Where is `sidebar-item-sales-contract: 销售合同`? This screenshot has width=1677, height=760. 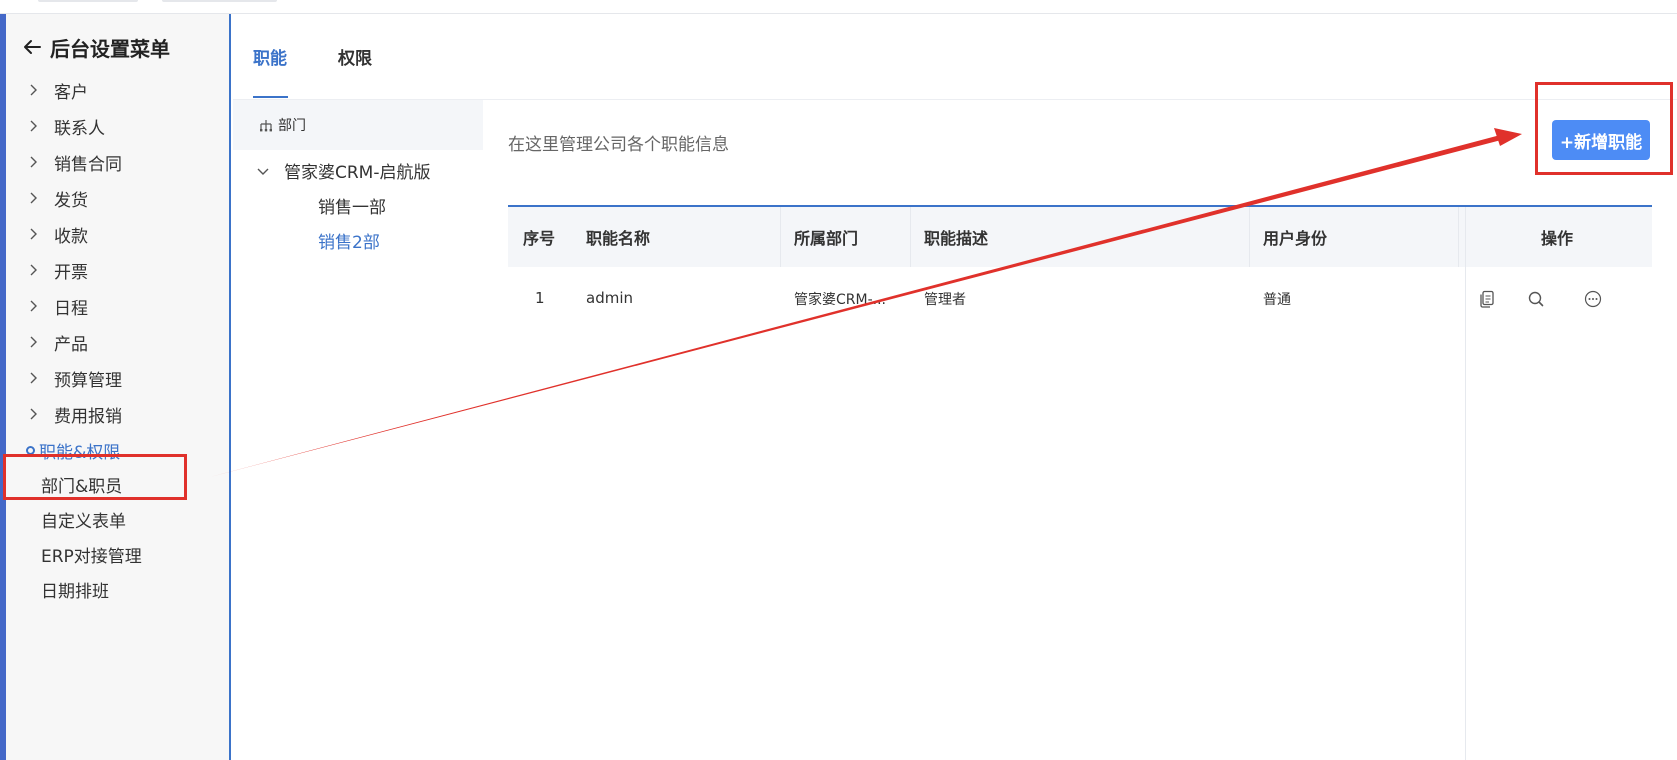
sidebar-item-sales-contract: 销售合同 is located at coordinates (117, 162).